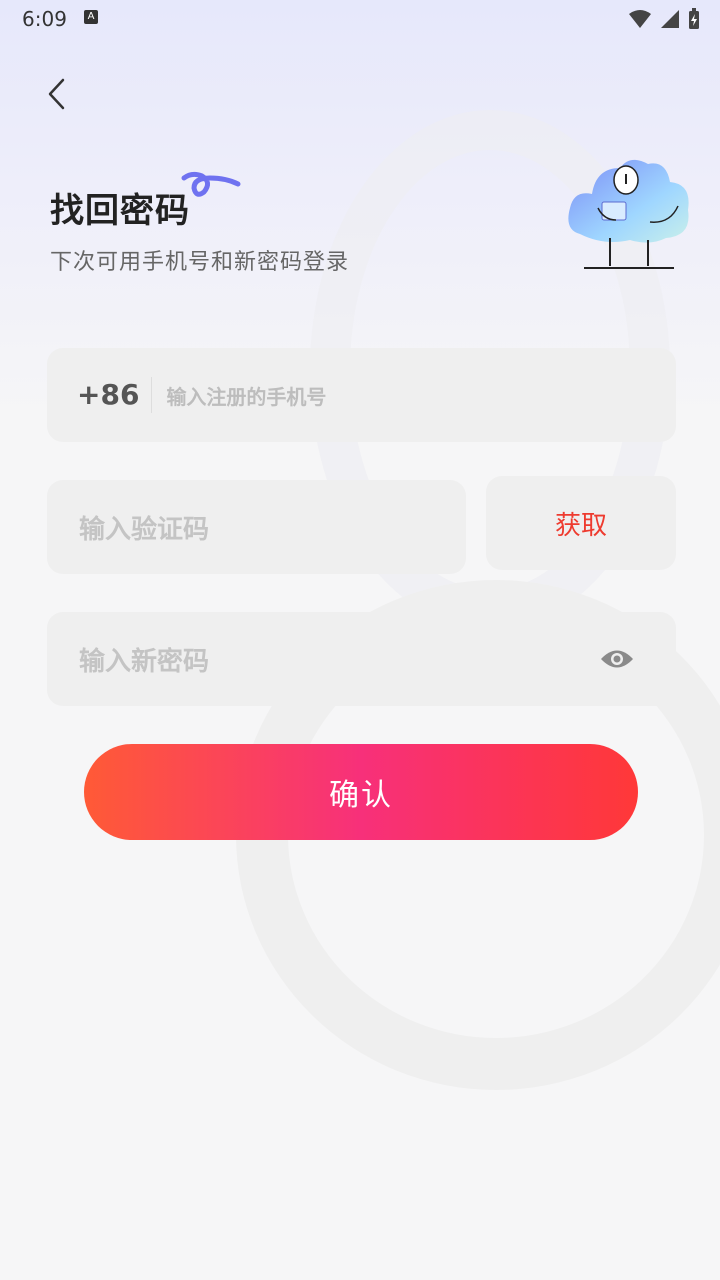 The height and width of the screenshot is (1280, 720). I want to click on verification-code-placeholder: 输入验证码, so click(144, 527).